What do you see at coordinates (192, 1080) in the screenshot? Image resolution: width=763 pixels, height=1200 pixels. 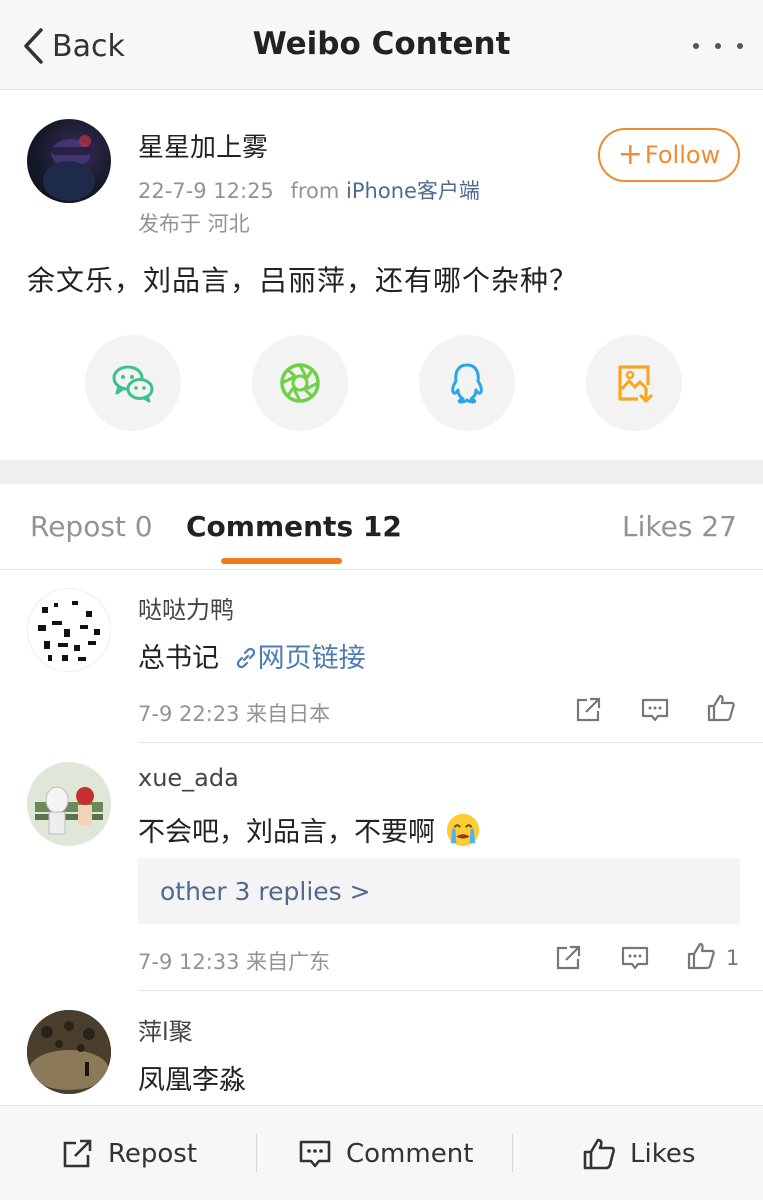 I see `comment-text: 凤凰李淼` at bounding box center [192, 1080].